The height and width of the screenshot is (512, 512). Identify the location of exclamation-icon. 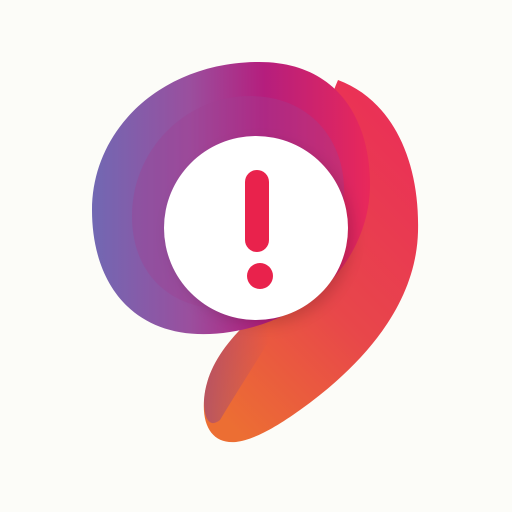
(259, 229).